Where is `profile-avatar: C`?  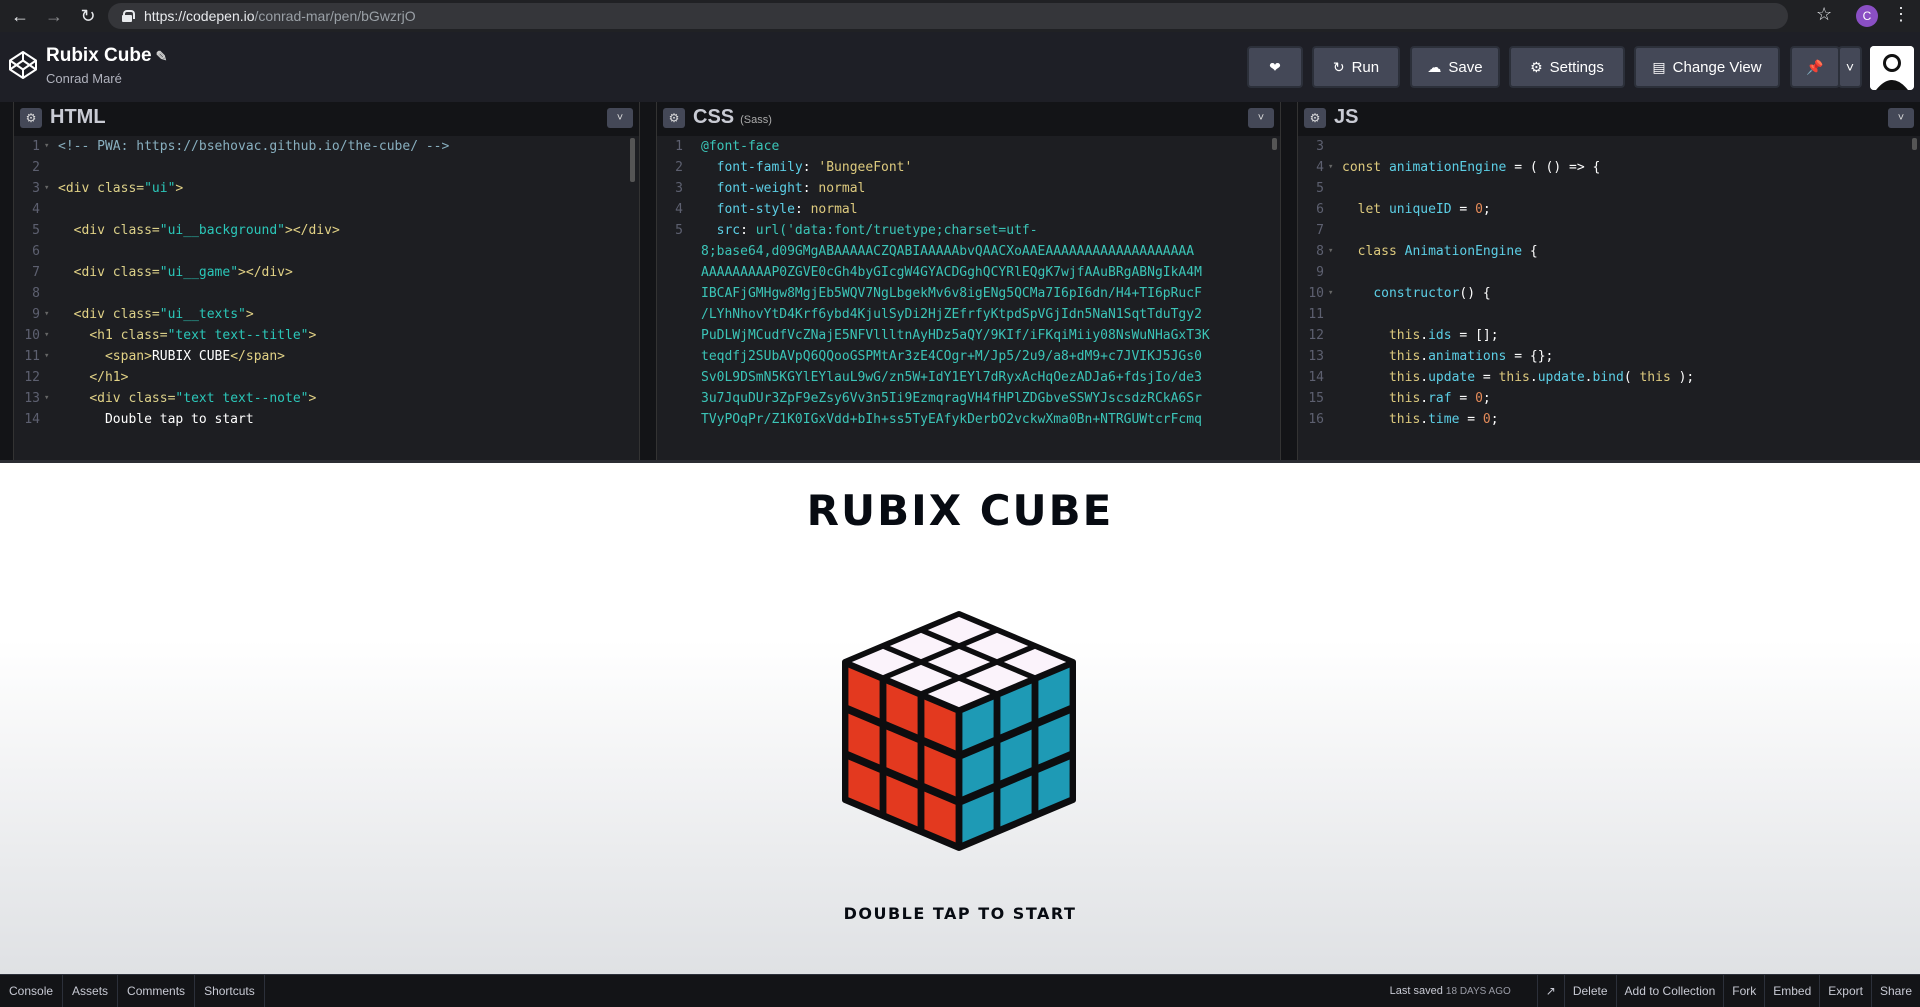 profile-avatar: C is located at coordinates (1867, 16).